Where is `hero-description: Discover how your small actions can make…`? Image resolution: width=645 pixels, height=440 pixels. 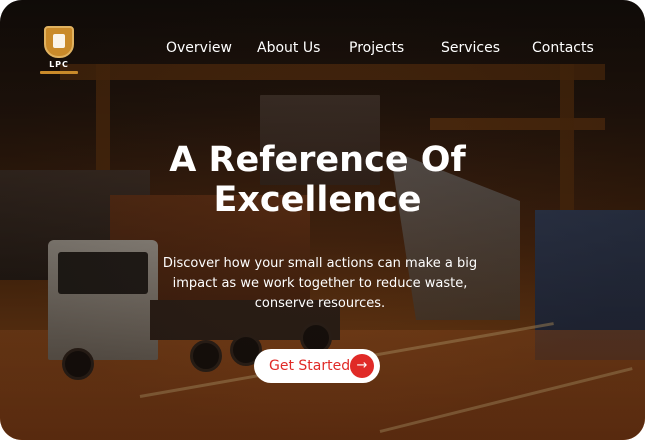
hero-description: Discover how your small actions can make… is located at coordinates (320, 283).